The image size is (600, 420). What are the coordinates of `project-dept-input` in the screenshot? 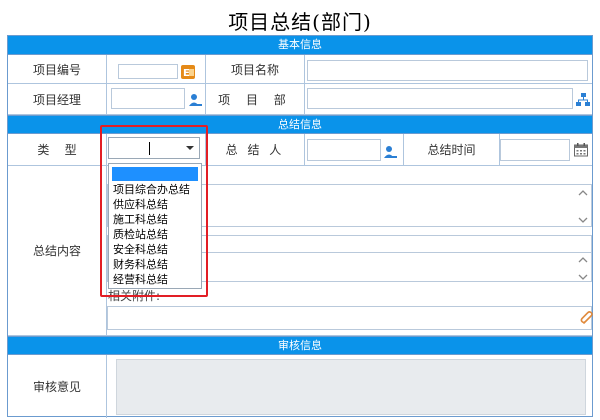 It's located at (440, 98).